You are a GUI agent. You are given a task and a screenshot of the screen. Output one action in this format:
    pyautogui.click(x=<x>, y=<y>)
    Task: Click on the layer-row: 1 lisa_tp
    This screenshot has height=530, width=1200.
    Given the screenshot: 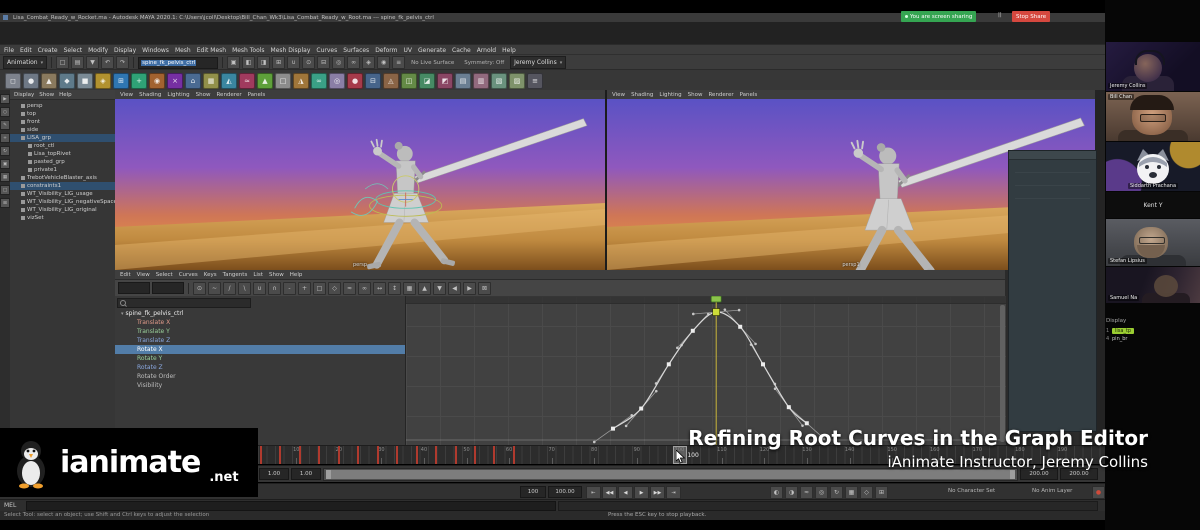 What is the action you would take?
    pyautogui.click(x=1141, y=331)
    